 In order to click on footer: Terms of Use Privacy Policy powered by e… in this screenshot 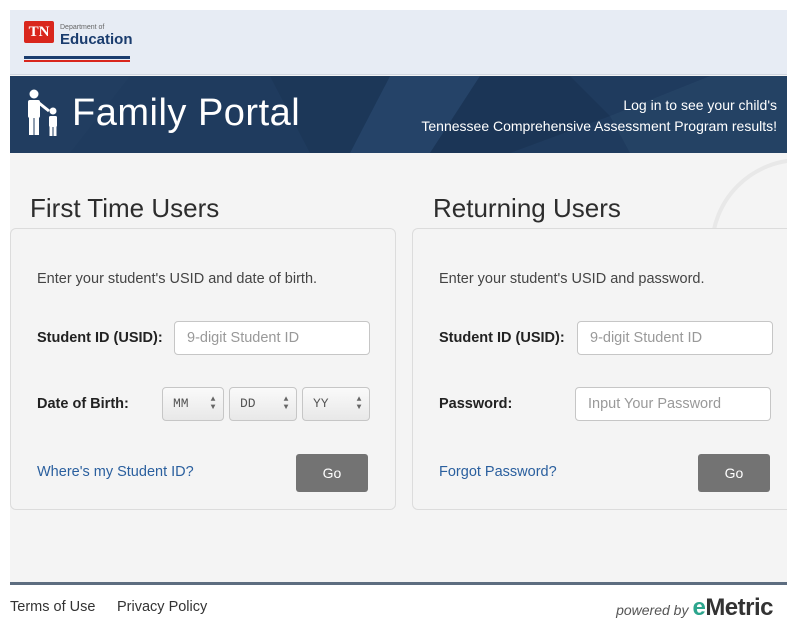, I will do `click(398, 607)`.